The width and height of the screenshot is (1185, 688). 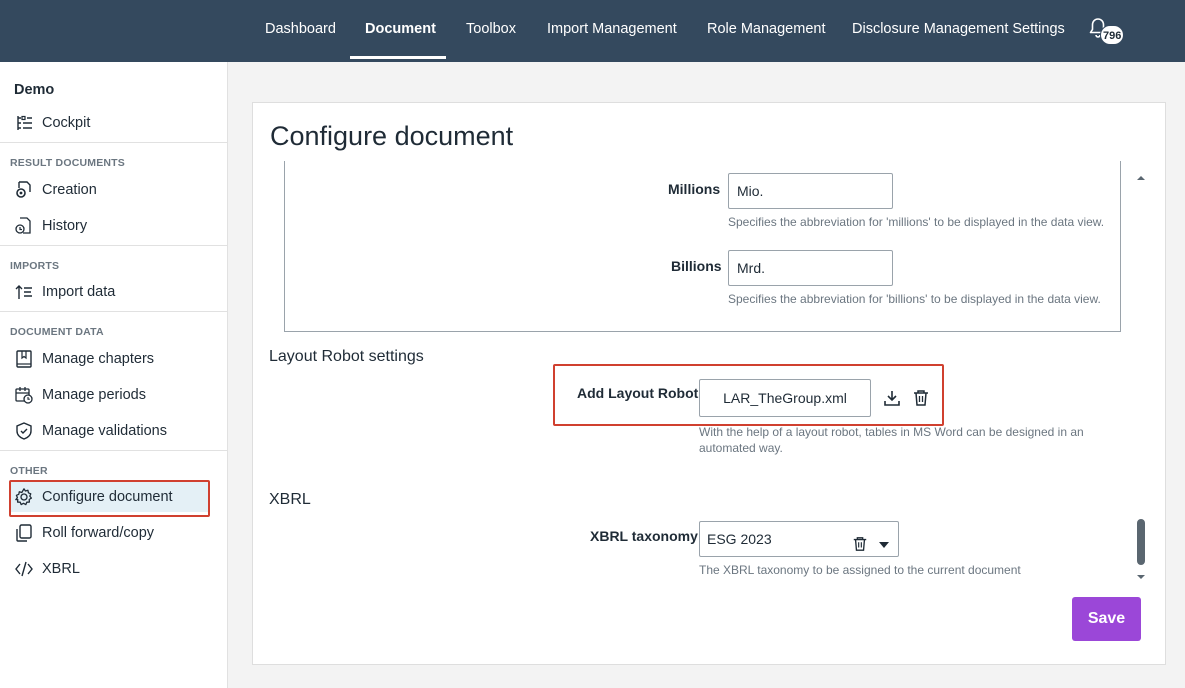 I want to click on gear-icon, so click(x=24, y=497).